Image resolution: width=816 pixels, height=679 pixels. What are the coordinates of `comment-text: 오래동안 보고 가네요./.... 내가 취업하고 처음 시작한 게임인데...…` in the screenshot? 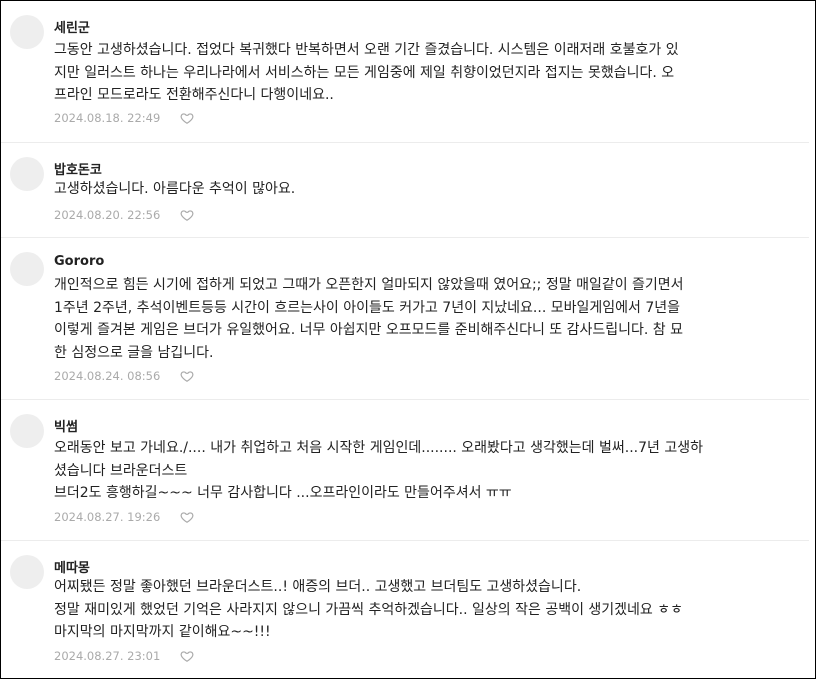 It's located at (378, 470).